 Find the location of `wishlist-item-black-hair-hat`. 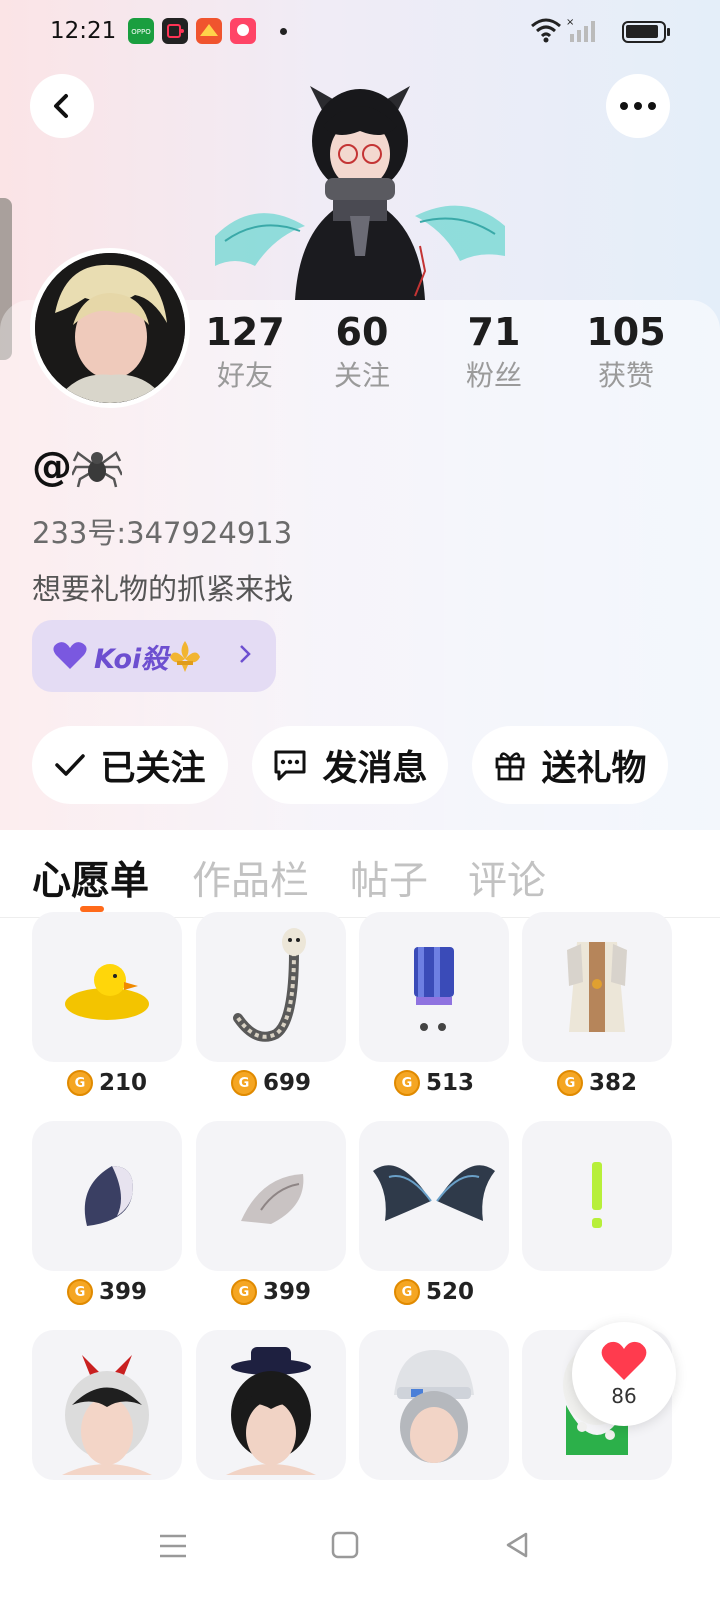

wishlist-item-black-hair-hat is located at coordinates (271, 1405).